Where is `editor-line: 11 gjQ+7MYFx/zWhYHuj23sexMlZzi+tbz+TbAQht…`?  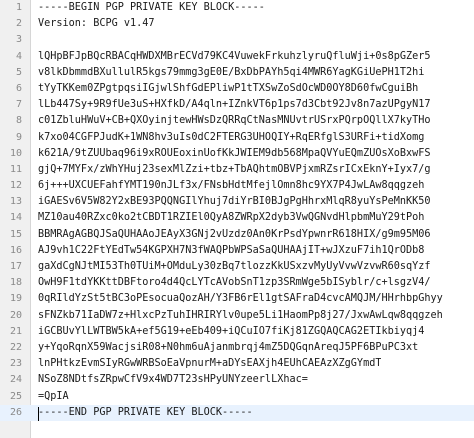 editor-line: 11 gjQ+7MYFx/zWhYHuj23sexMlZzi+tbz+TbAQht… is located at coordinates (237, 170).